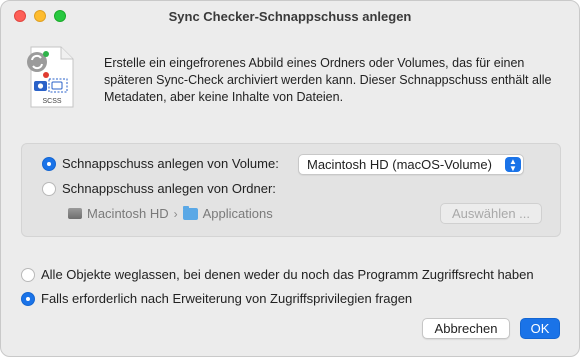 Image resolution: width=580 pixels, height=357 pixels. I want to click on folder-icon, so click(190, 212).